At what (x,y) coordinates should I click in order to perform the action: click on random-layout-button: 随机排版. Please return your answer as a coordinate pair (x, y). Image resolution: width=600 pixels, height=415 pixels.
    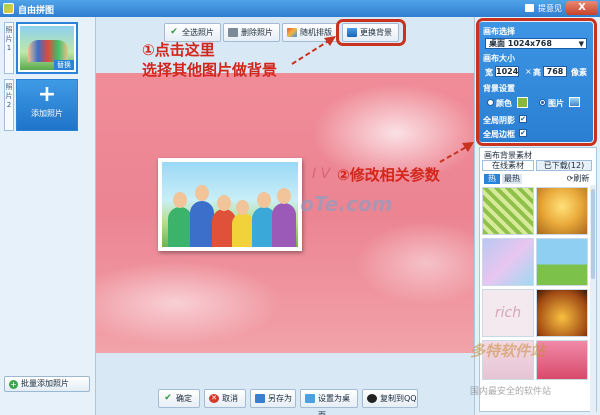
    Looking at the image, I should click on (310, 32).